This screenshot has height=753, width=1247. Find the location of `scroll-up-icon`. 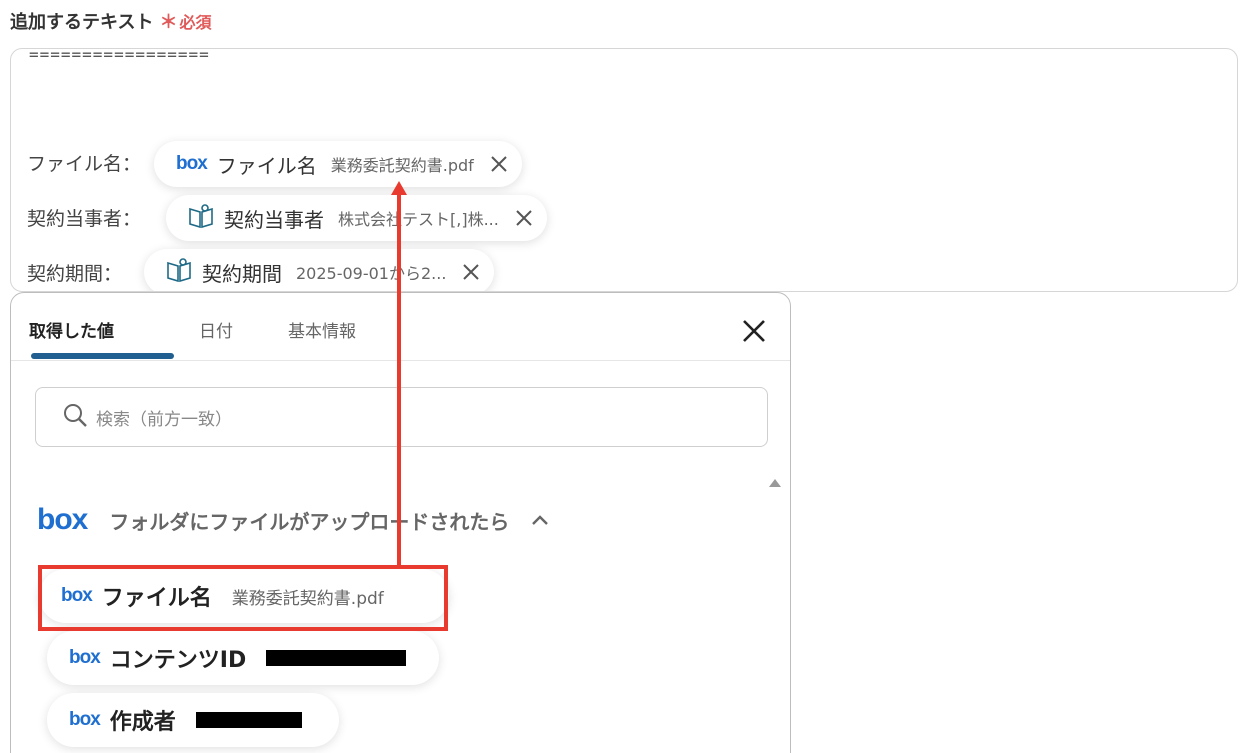

scroll-up-icon is located at coordinates (775, 483).